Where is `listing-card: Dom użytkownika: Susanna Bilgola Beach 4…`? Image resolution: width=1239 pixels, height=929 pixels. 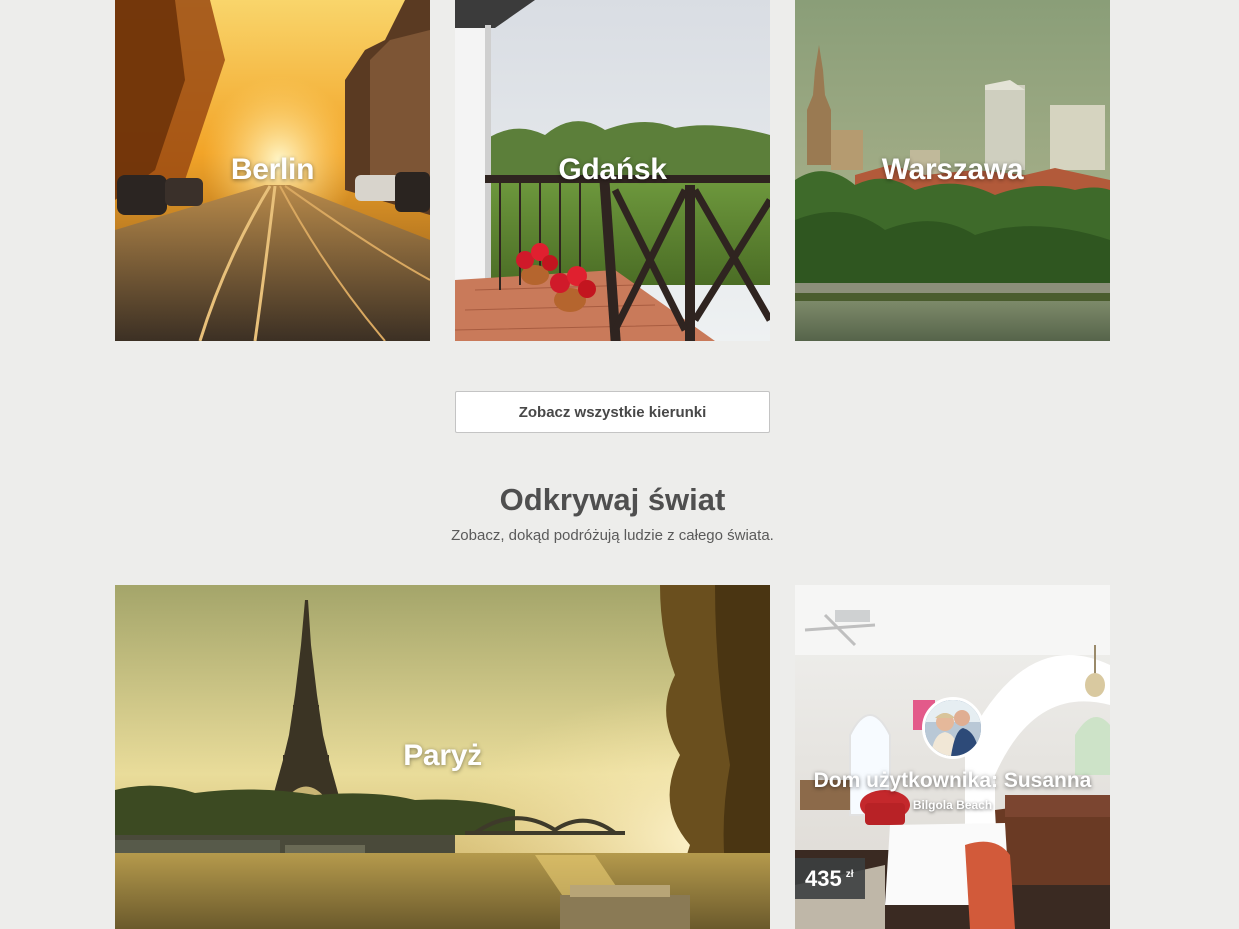 listing-card: Dom użytkownika: Susanna Bilgola Beach 4… is located at coordinates (952, 757).